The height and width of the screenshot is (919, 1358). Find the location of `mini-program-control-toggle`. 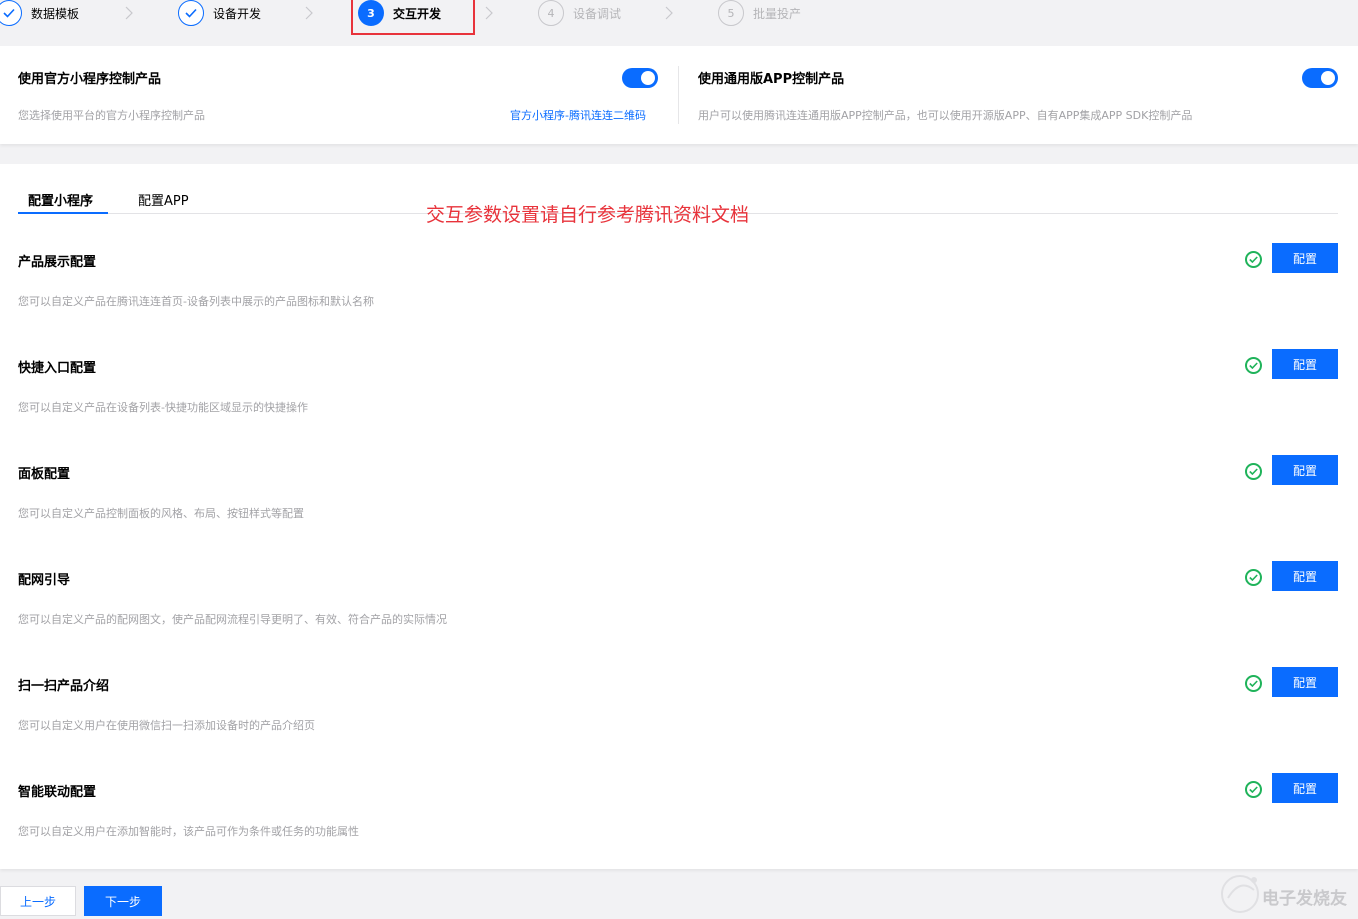

mini-program-control-toggle is located at coordinates (640, 78).